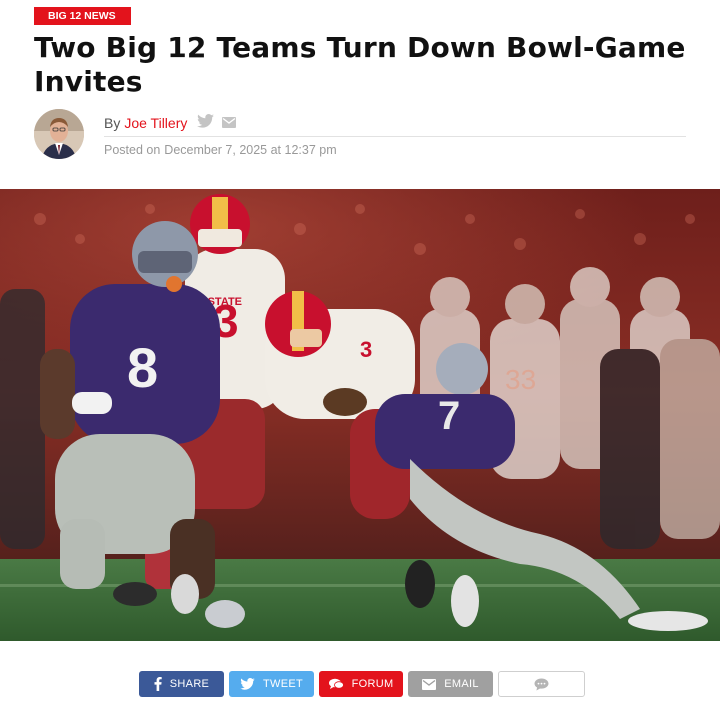  What do you see at coordinates (142, 367) in the screenshot?
I see `jersey-number: 8` at bounding box center [142, 367].